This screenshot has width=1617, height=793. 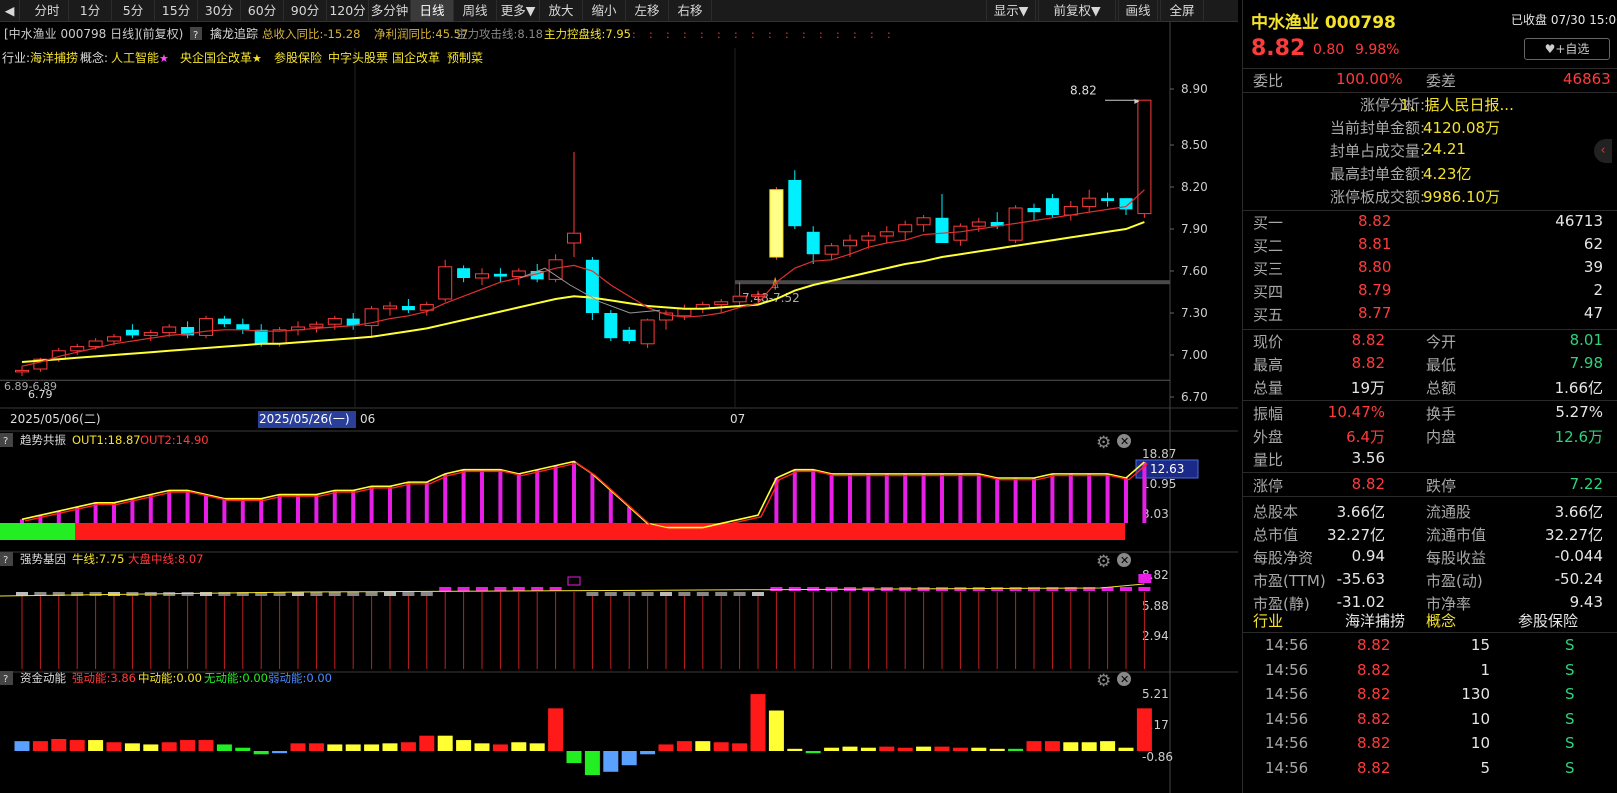 I want to click on toolbar-item-5: 60分, so click(x=262, y=11).